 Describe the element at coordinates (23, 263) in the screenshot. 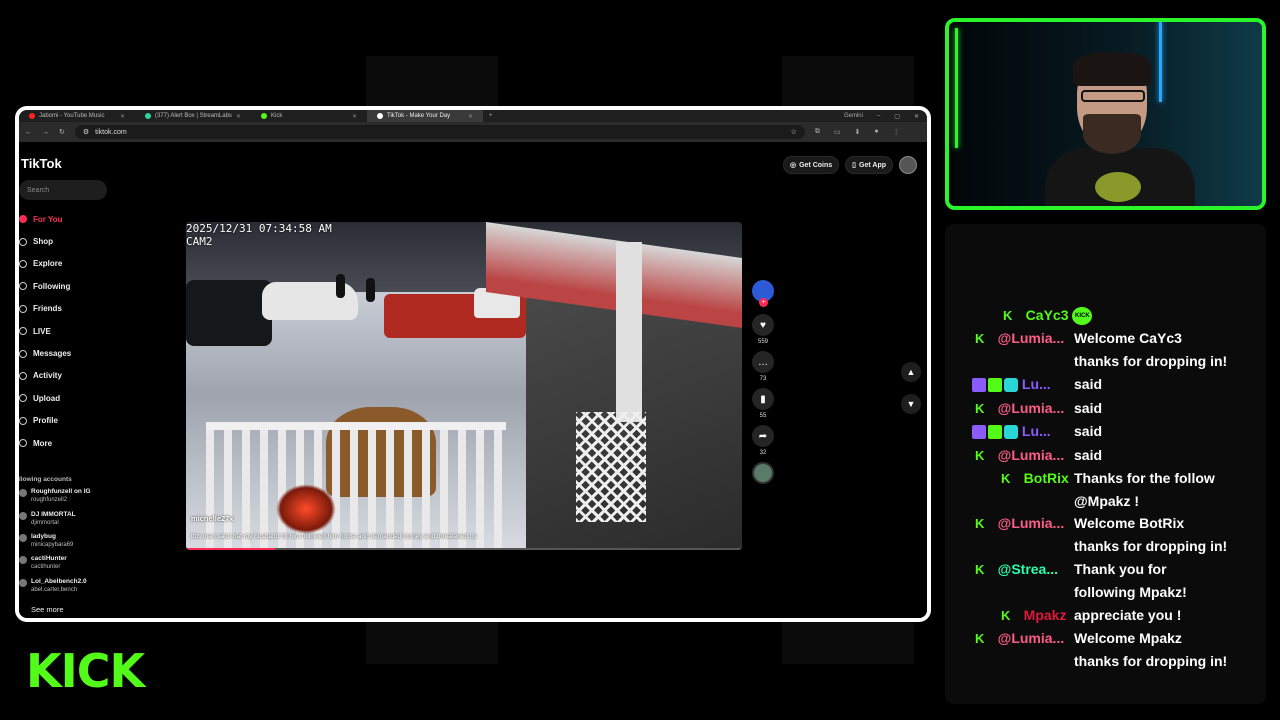

I see `compass-icon` at that location.